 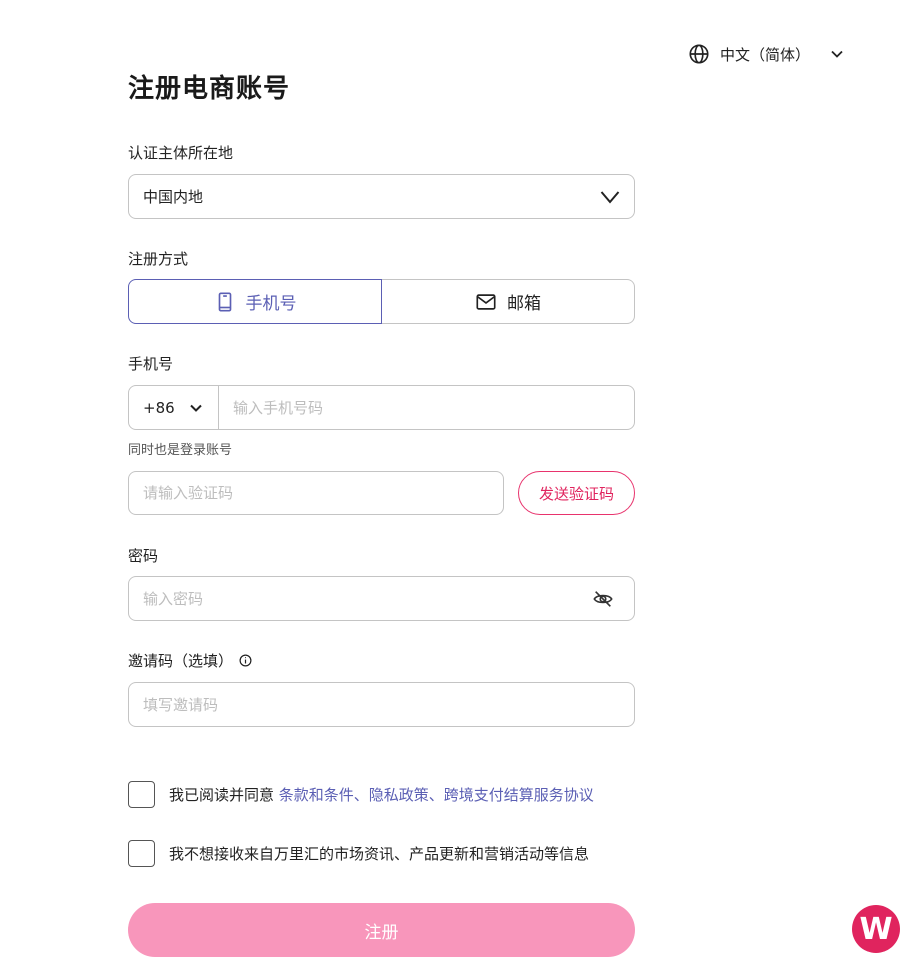 What do you see at coordinates (151, 364) in the screenshot?
I see `phone-label: 手机号` at bounding box center [151, 364].